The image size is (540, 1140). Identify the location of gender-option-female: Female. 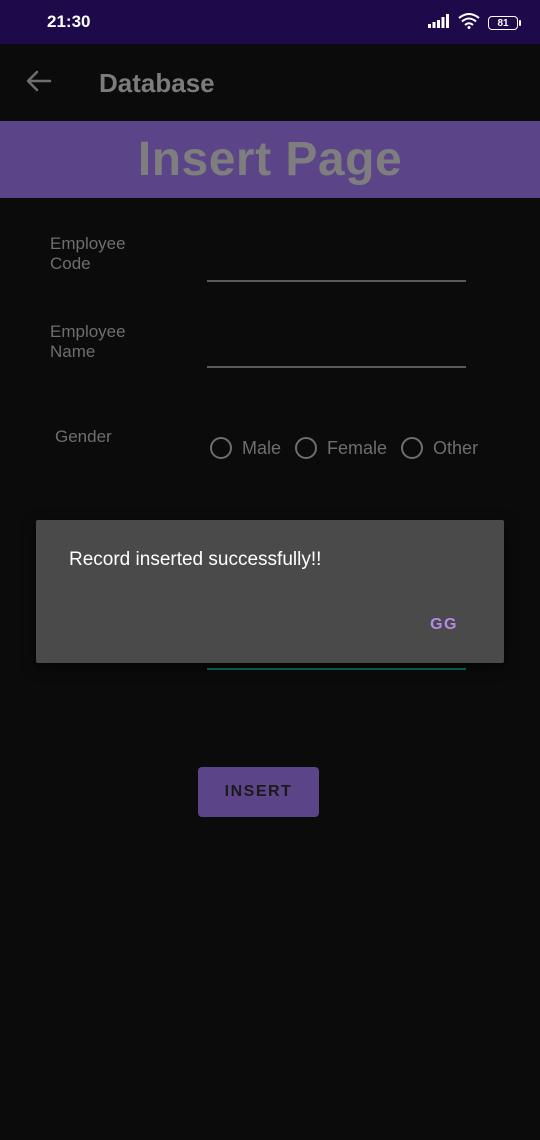
(341, 448).